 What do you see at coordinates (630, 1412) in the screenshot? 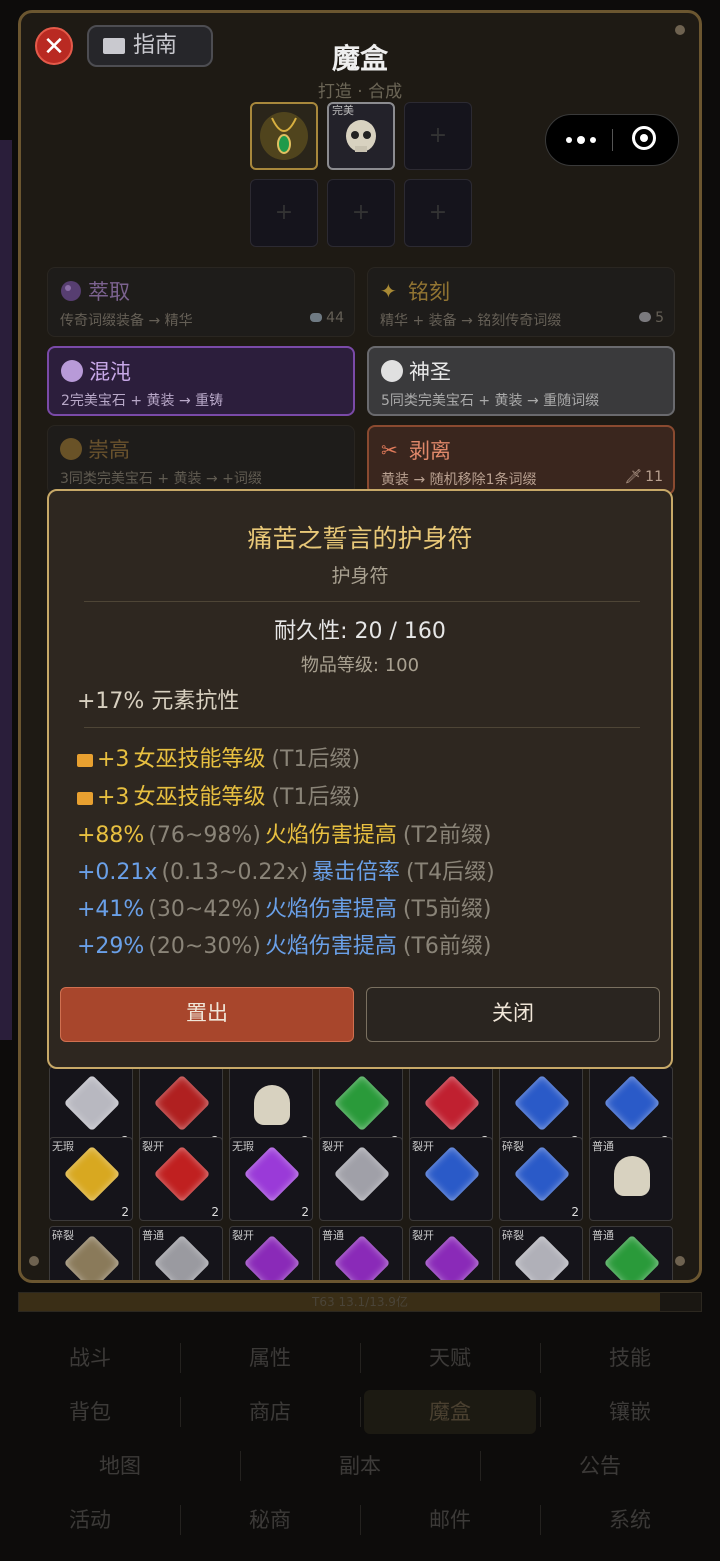
I see `nav-item: 镶嵌` at bounding box center [630, 1412].